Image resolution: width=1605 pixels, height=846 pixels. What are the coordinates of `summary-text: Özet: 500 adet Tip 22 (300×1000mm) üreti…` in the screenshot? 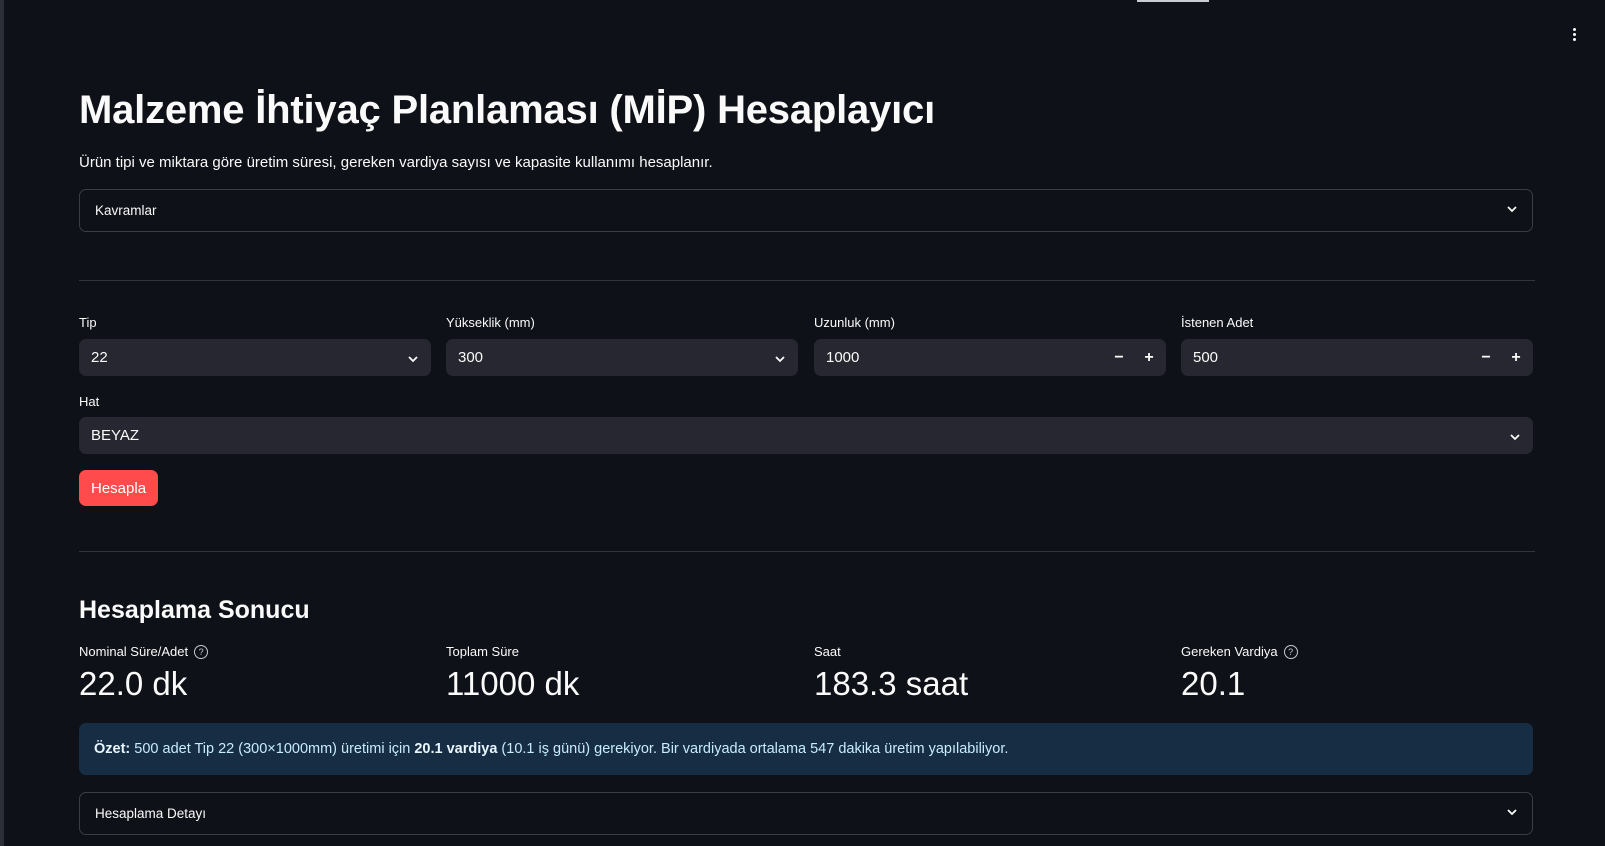 It's located at (551, 749).